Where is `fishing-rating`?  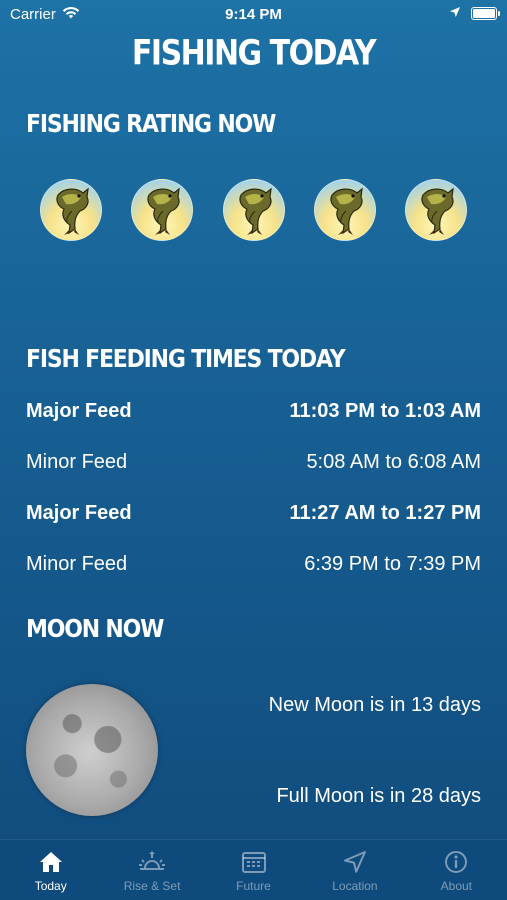 fishing-rating is located at coordinates (253, 210).